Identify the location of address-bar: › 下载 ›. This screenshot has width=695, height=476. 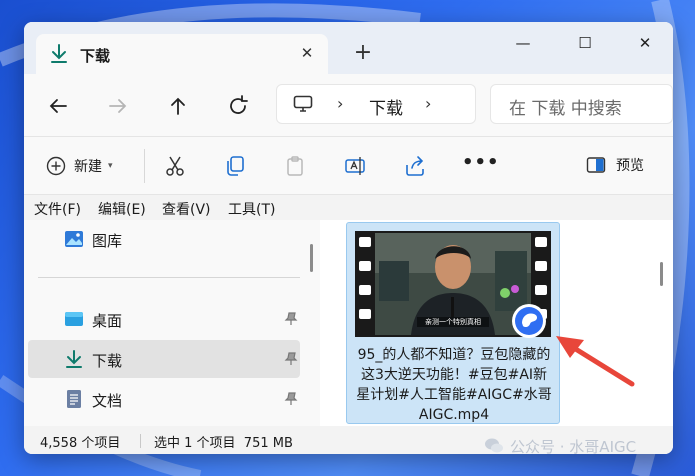
(376, 104).